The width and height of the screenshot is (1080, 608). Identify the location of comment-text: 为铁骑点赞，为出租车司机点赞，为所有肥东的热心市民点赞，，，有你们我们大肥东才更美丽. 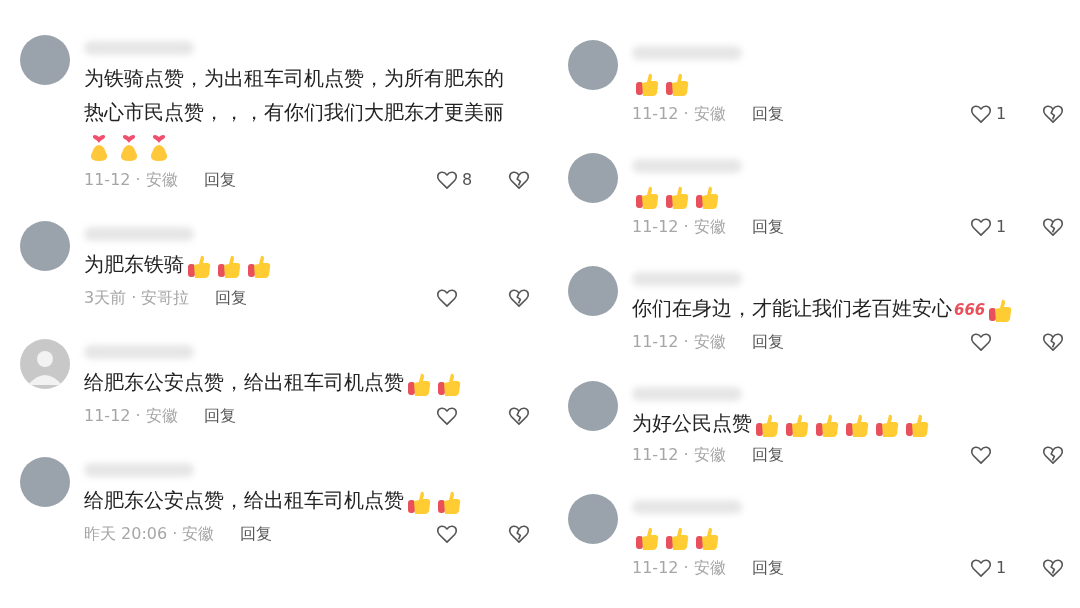
(294, 95).